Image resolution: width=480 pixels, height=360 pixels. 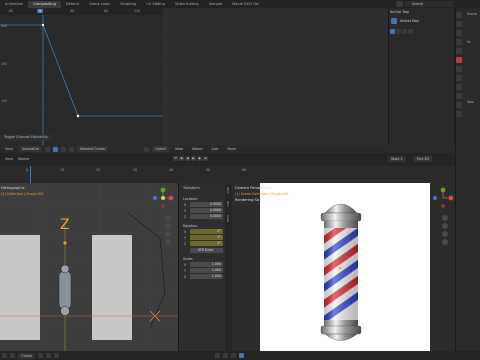 What do you see at coordinates (459, 51) in the screenshot?
I see `scene-properties-icon` at bounding box center [459, 51].